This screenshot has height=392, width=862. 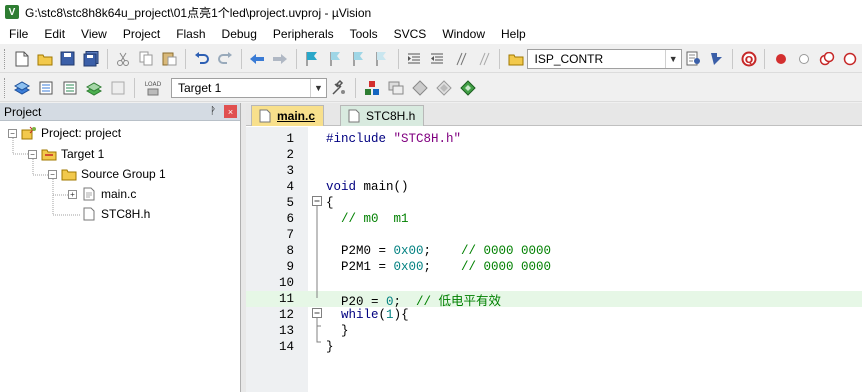 I want to click on line-number: 11, so click(x=286, y=299).